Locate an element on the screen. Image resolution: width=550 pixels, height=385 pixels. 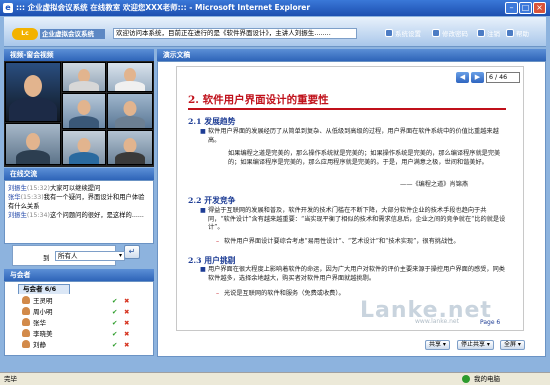
status-bar: 完毕 我的电脑 is located at coordinates (275, 378).